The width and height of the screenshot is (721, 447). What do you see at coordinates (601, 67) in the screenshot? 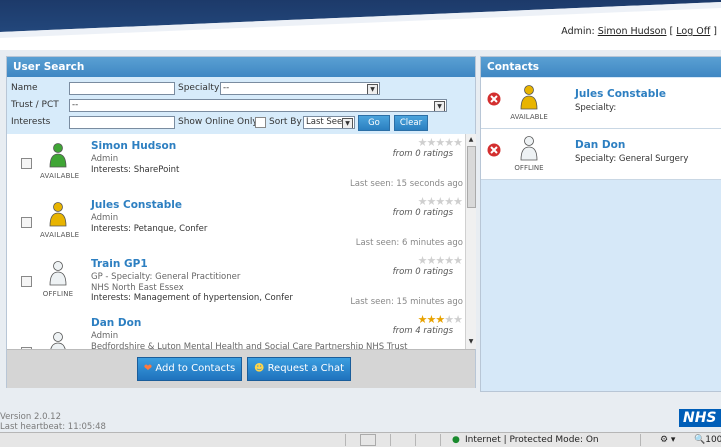
I see `contacts-title: Contacts` at bounding box center [601, 67].